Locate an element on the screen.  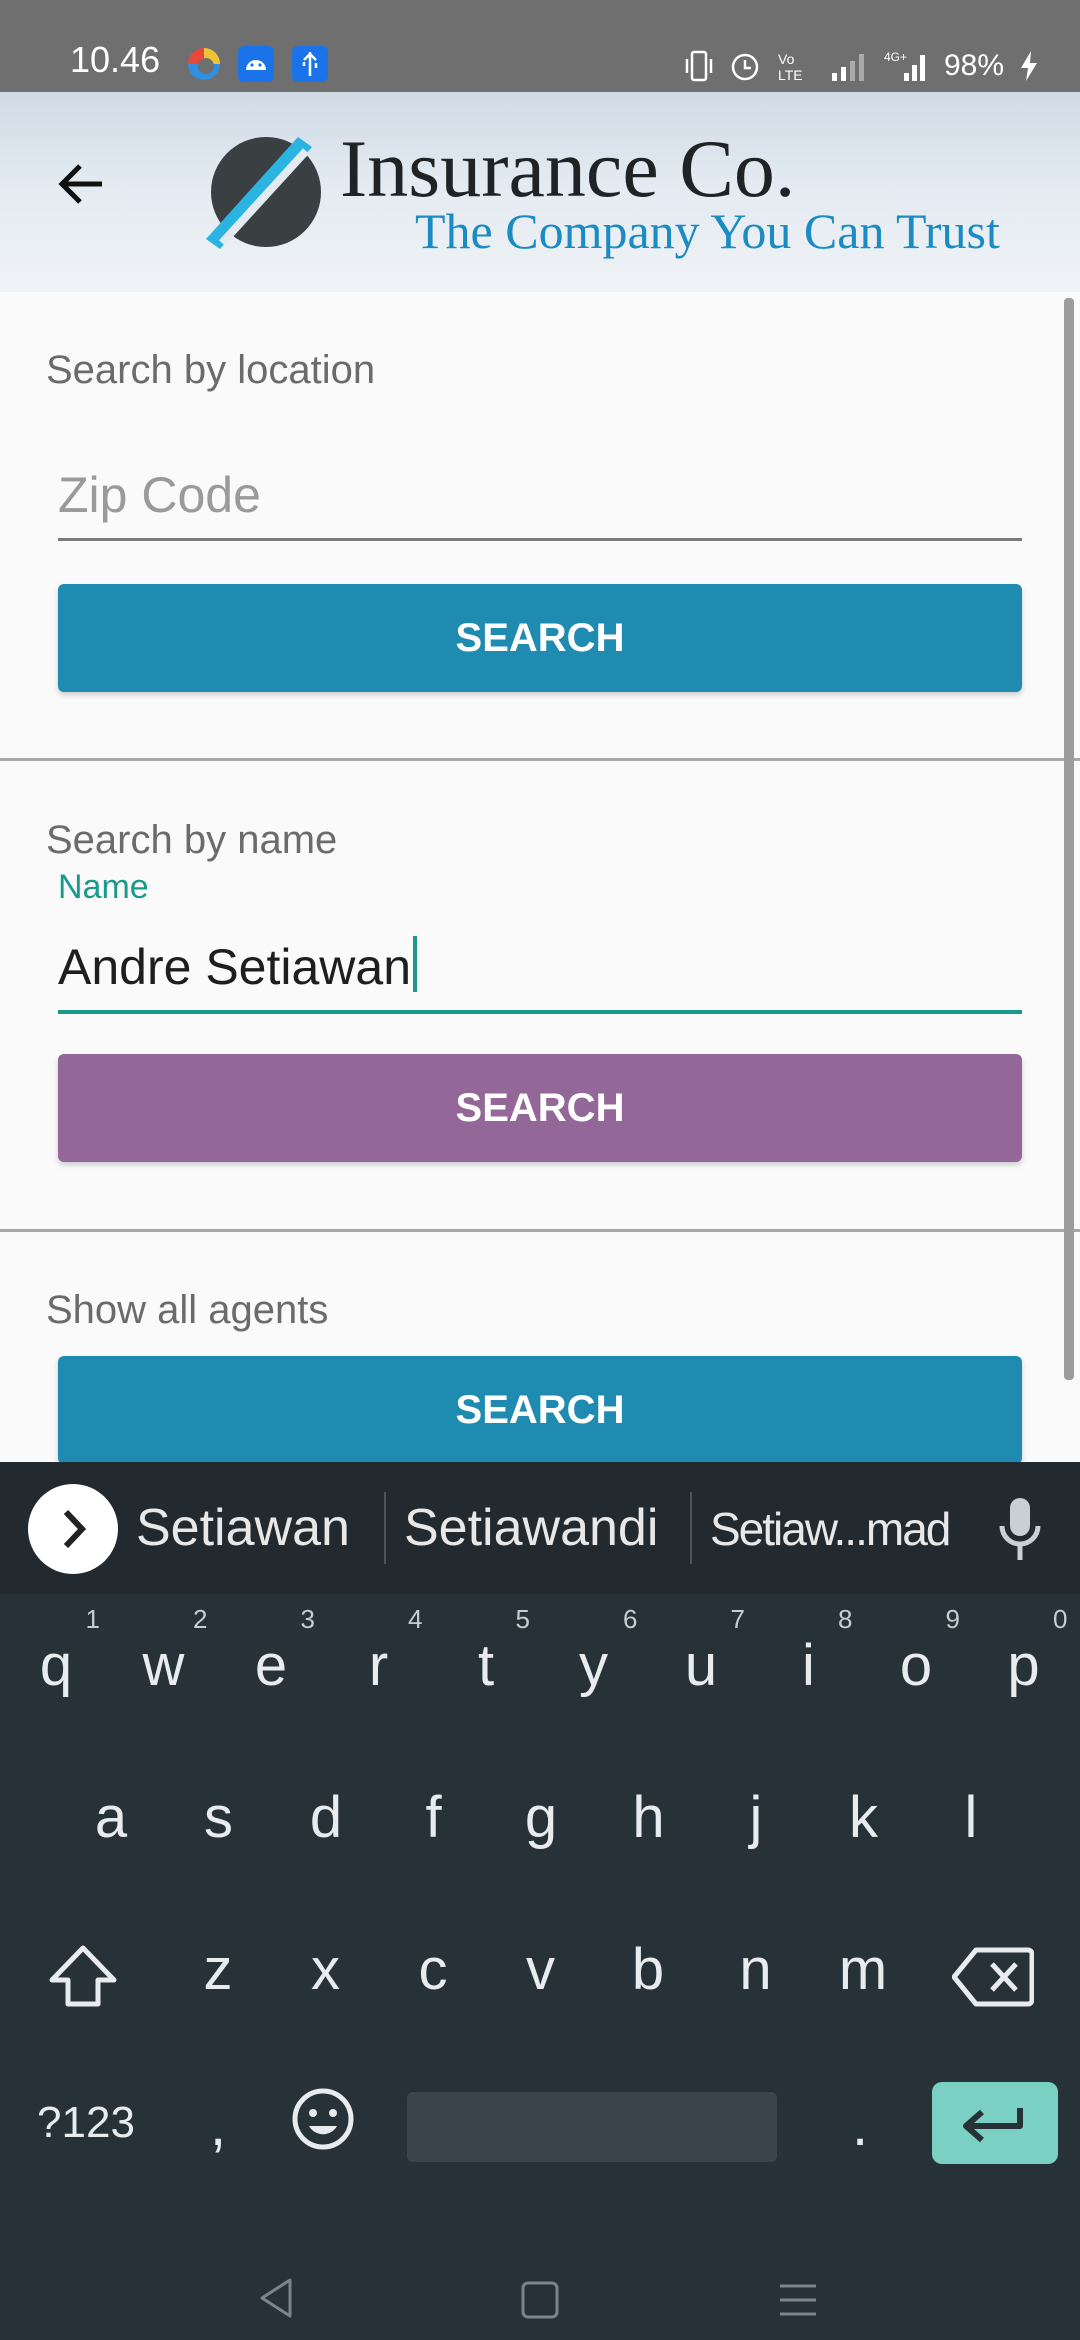
key-label: l is located at coordinates (971, 1817).